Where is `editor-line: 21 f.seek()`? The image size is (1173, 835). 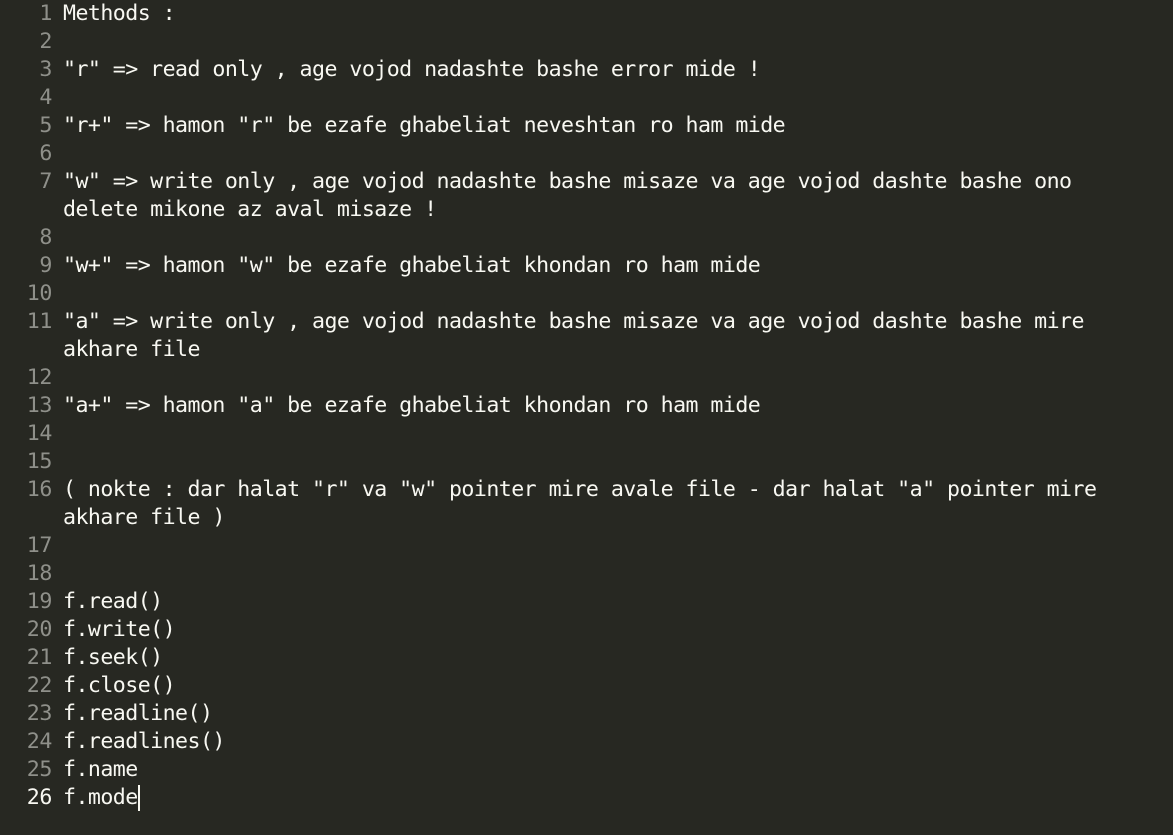 editor-line: 21 f.seek() is located at coordinates (586, 658).